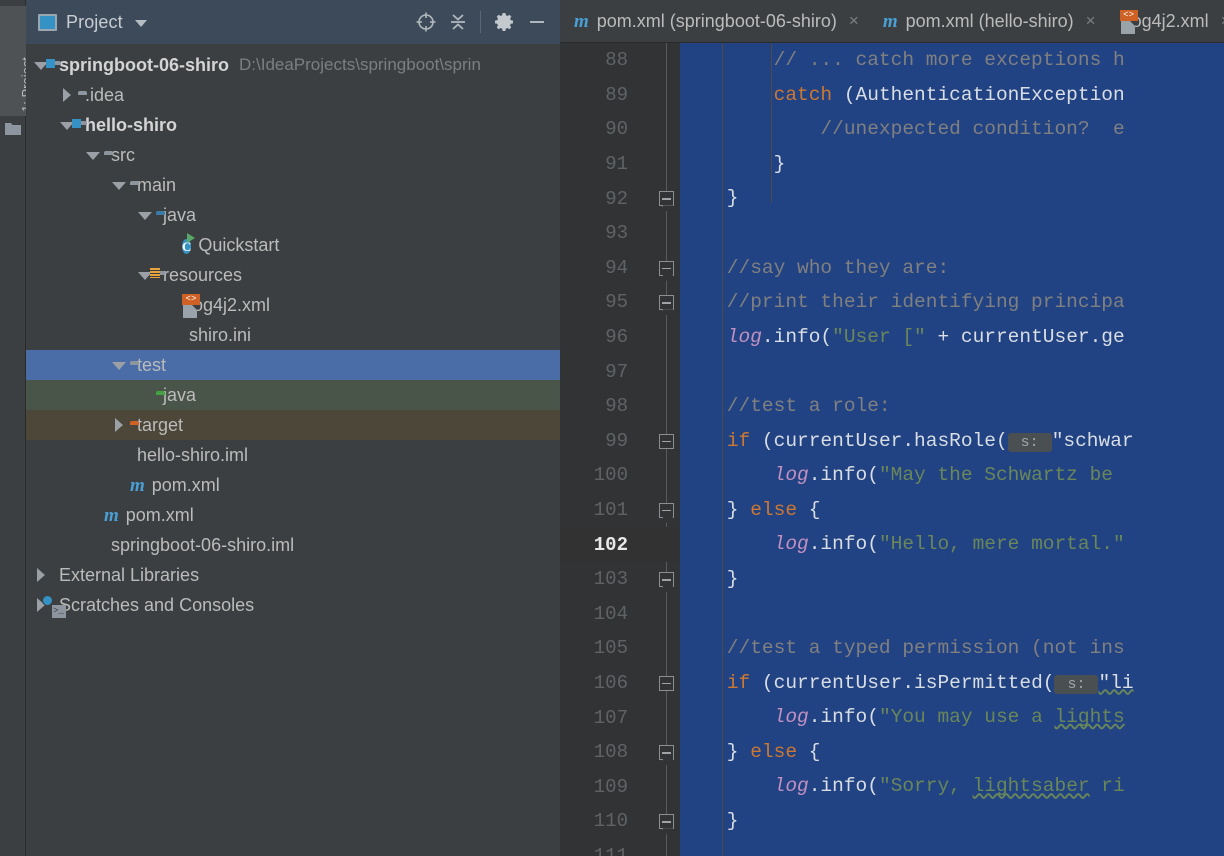 The width and height of the screenshot is (1224, 856). Describe the element at coordinates (1116, 682) in the screenshot. I see `code-token: "li` at that location.